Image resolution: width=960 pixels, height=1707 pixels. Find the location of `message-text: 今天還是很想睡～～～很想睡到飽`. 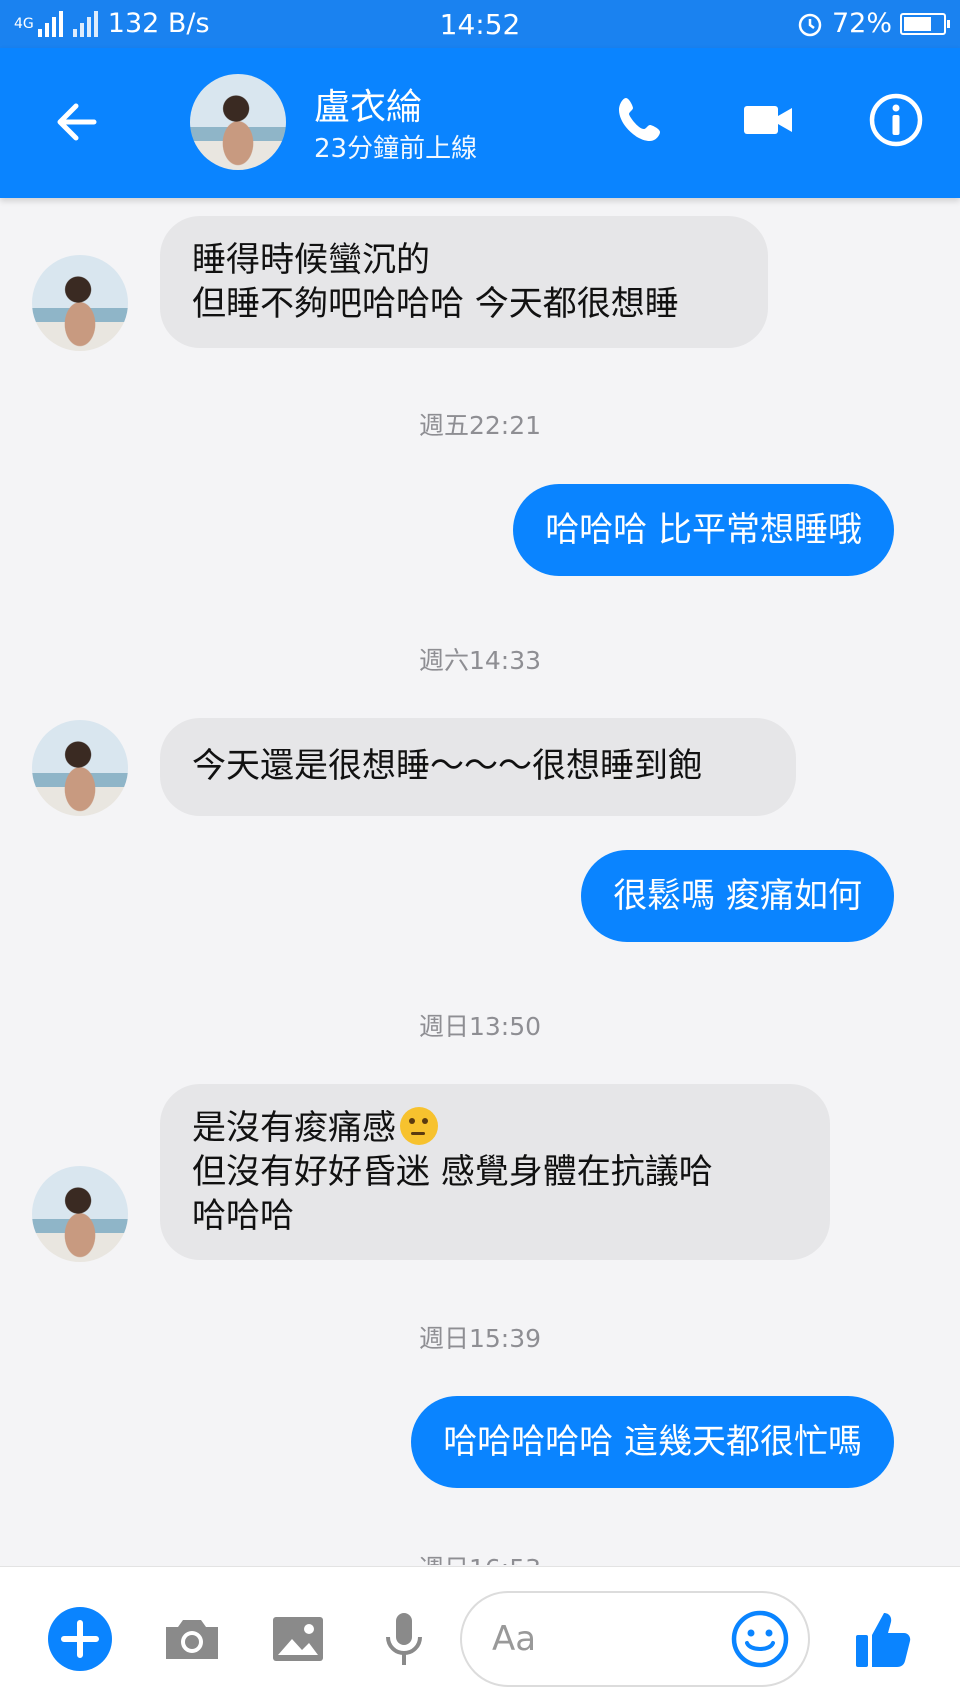

message-text: 今天還是很想睡～～～很想睡到飽 is located at coordinates (447, 766).